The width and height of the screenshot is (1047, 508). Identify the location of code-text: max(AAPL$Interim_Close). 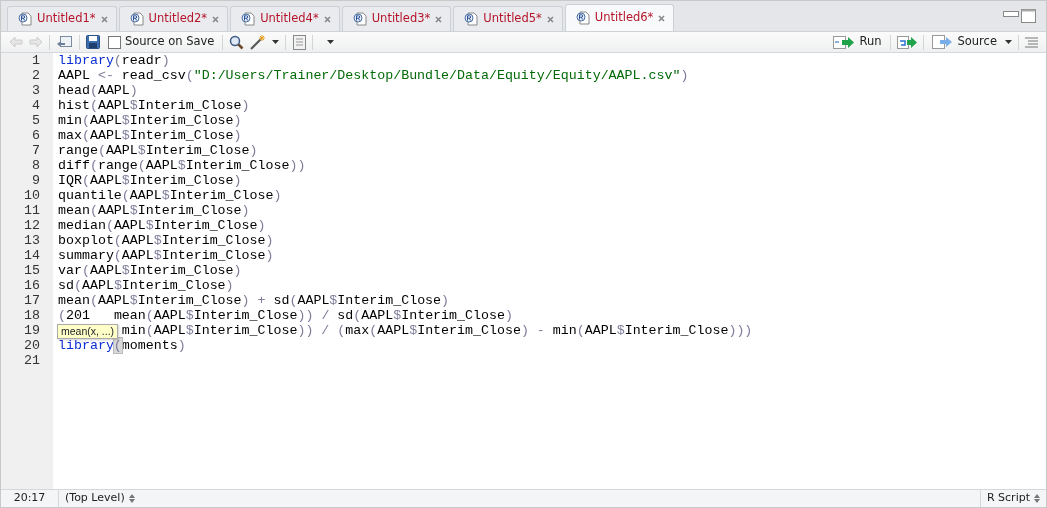
(150, 135).